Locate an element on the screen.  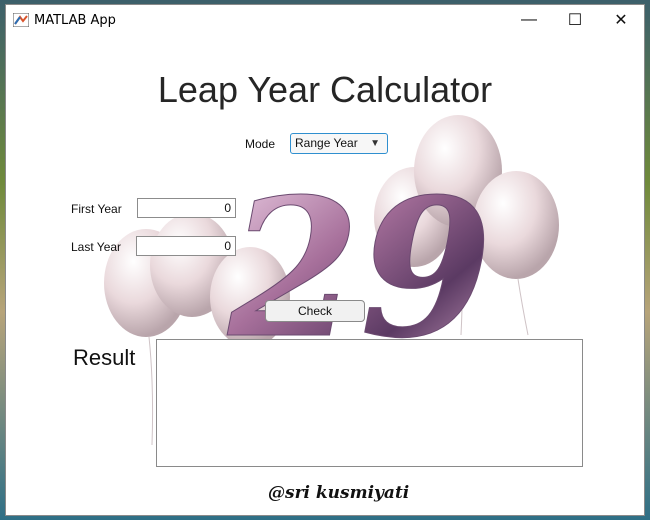
maximize-icon: ☐ is located at coordinates (575, 20).